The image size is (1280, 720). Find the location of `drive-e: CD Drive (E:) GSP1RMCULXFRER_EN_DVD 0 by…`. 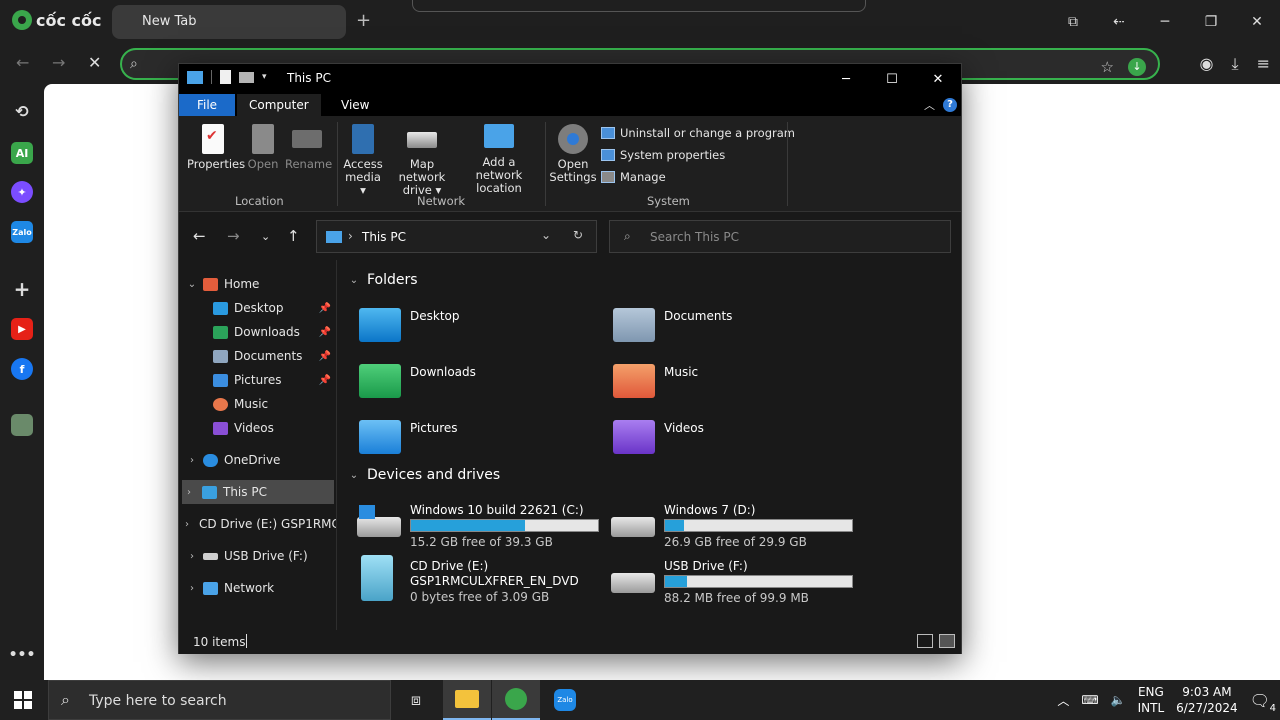

drive-e: CD Drive (E:) GSP1RMCULXFRER_EN_DVD 0 by… is located at coordinates (464, 582).